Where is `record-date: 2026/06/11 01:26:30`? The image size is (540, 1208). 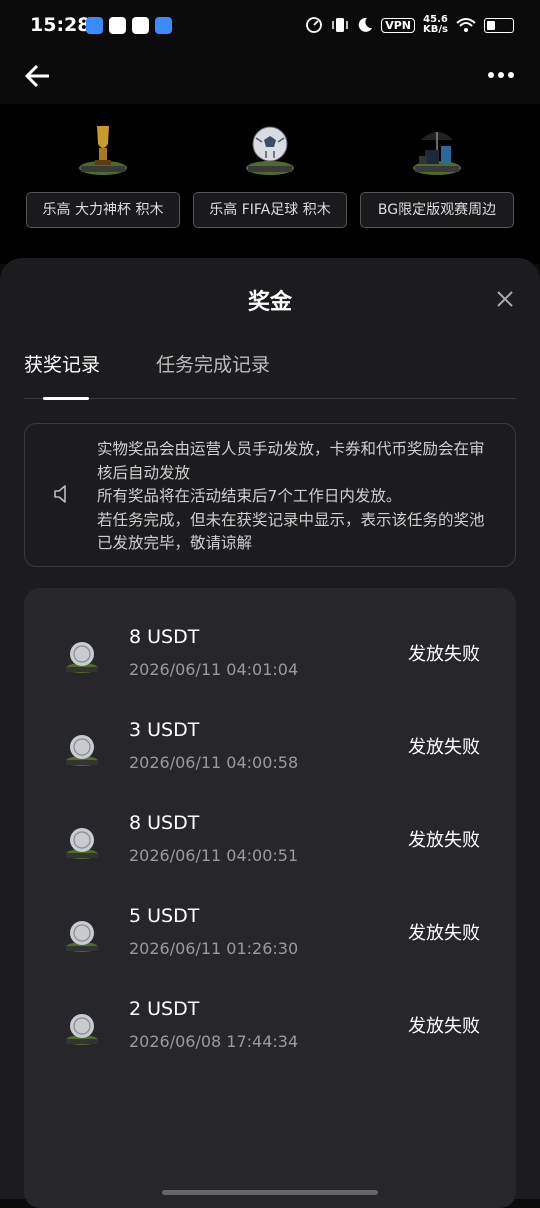 record-date: 2026/06/11 01:26:30 is located at coordinates (214, 948).